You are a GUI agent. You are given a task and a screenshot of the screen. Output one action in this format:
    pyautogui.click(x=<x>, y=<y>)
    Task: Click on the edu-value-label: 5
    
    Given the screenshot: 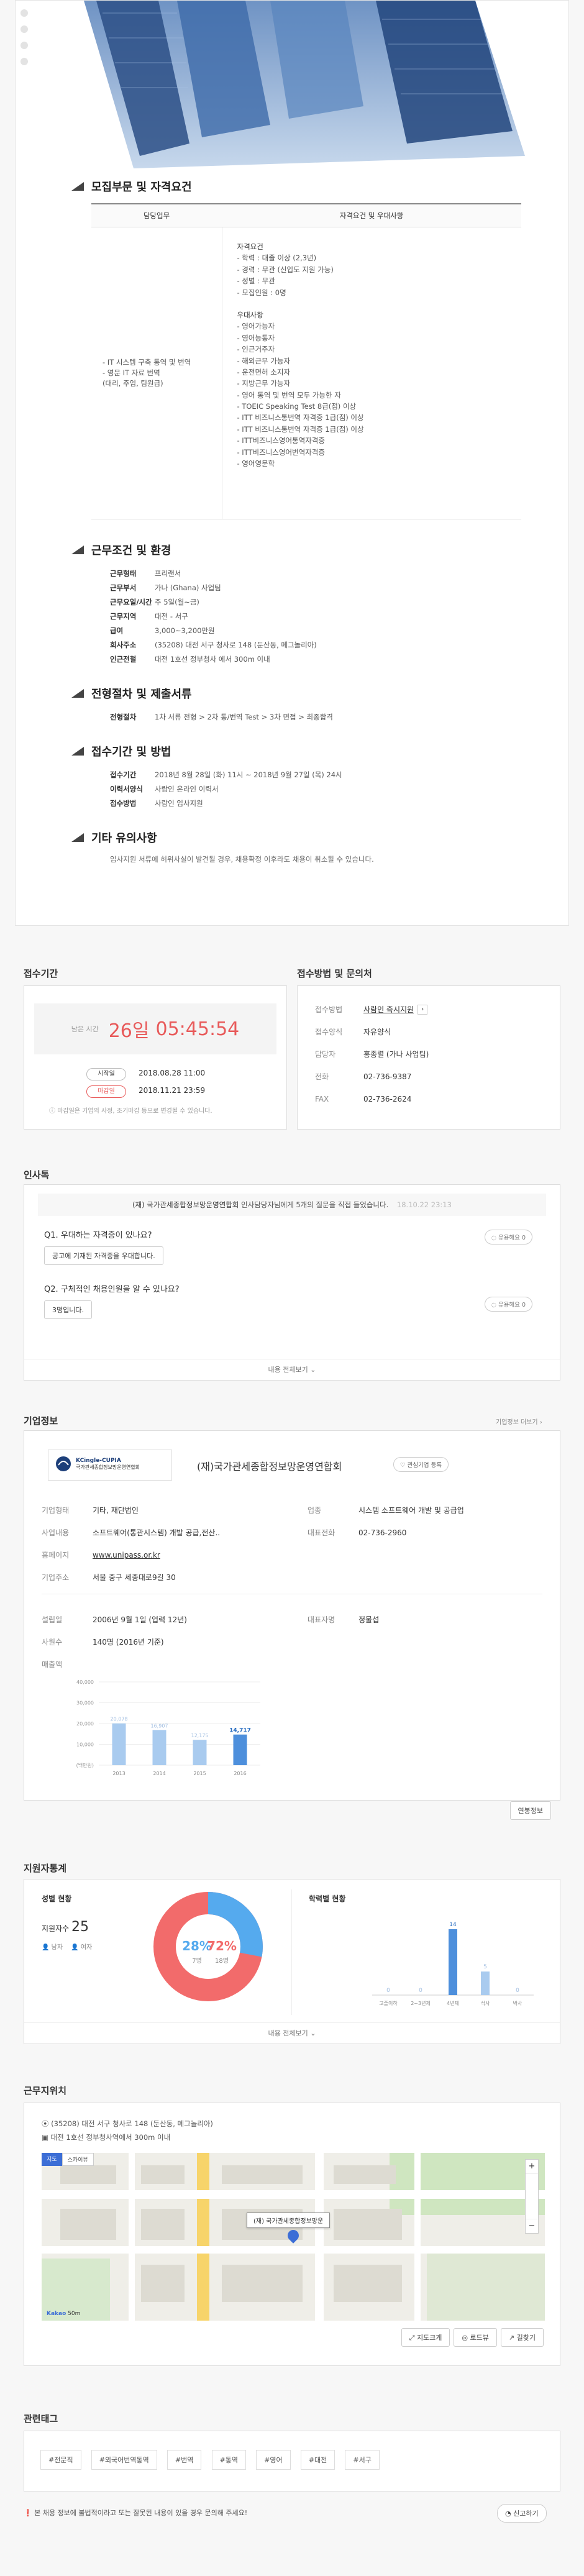 What is the action you would take?
    pyautogui.click(x=485, y=1967)
    